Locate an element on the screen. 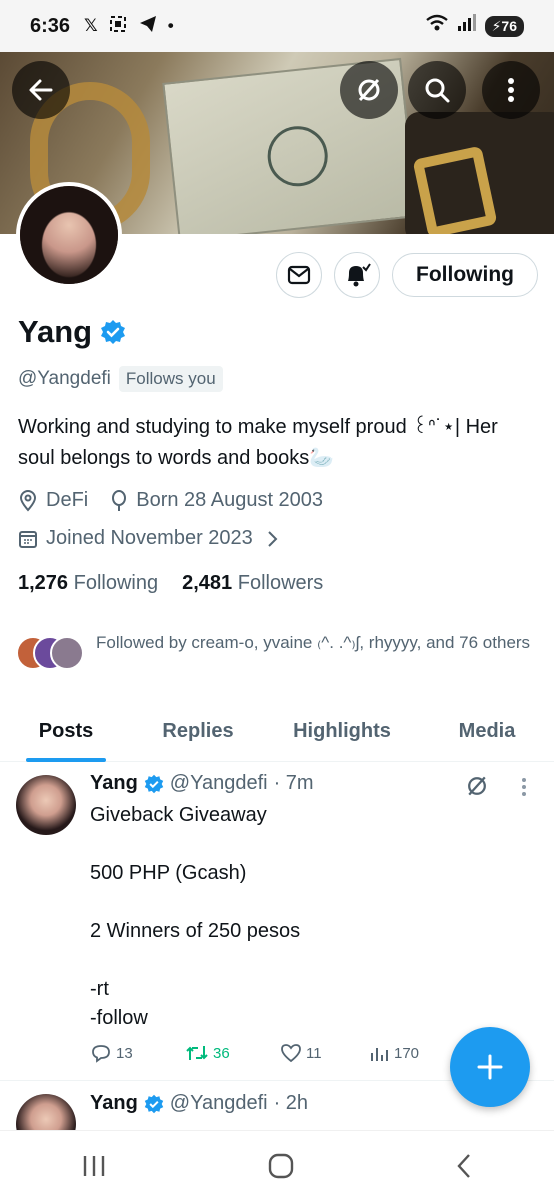  following-label: Following is located at coordinates (116, 583).